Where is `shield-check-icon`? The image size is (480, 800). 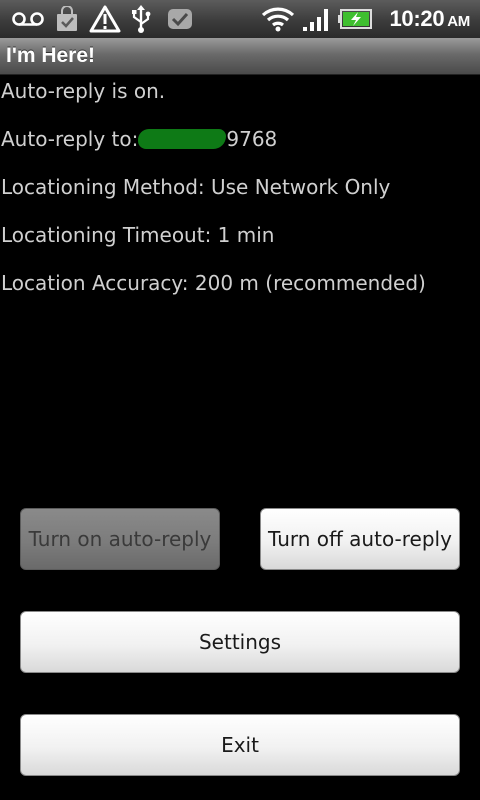 shield-check-icon is located at coordinates (180, 19).